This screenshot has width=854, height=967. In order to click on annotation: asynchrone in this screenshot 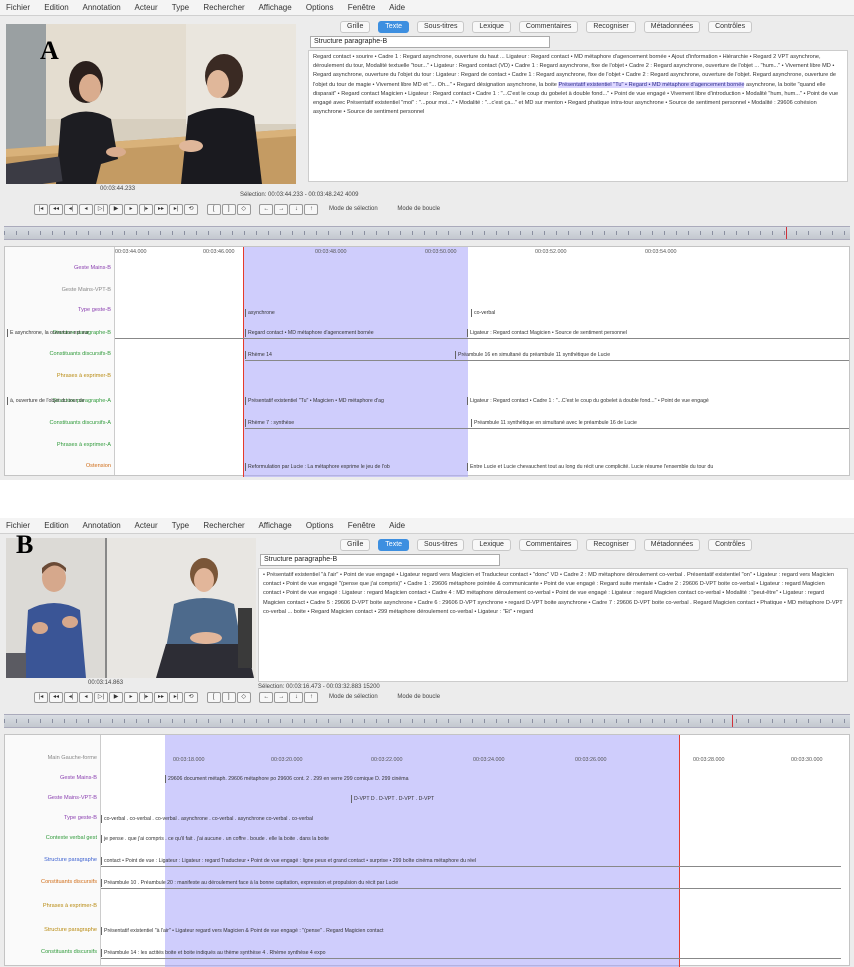, I will do `click(355, 313)`.